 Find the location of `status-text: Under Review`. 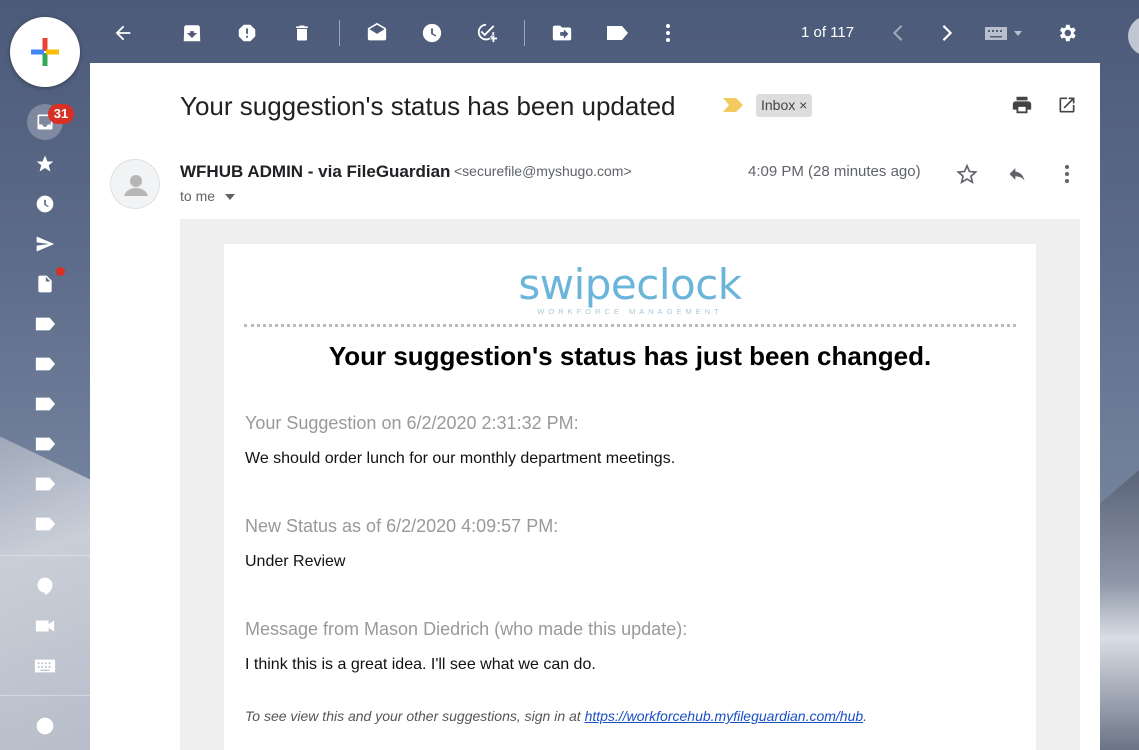

status-text: Under Review is located at coordinates (295, 561).